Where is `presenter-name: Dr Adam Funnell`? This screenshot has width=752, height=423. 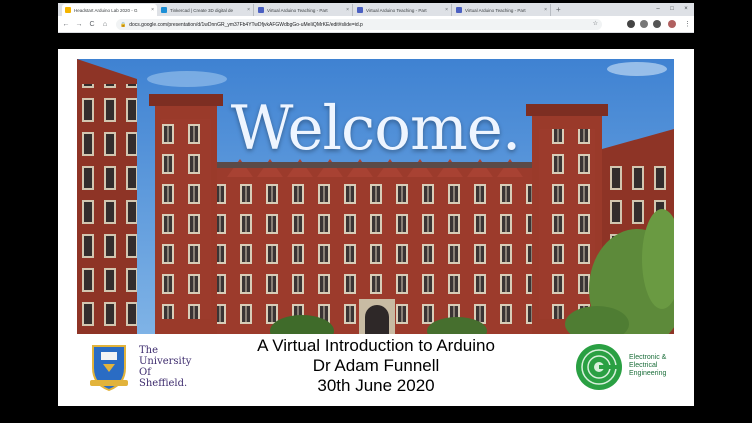 presenter-name: Dr Adam Funnell is located at coordinates (376, 365).